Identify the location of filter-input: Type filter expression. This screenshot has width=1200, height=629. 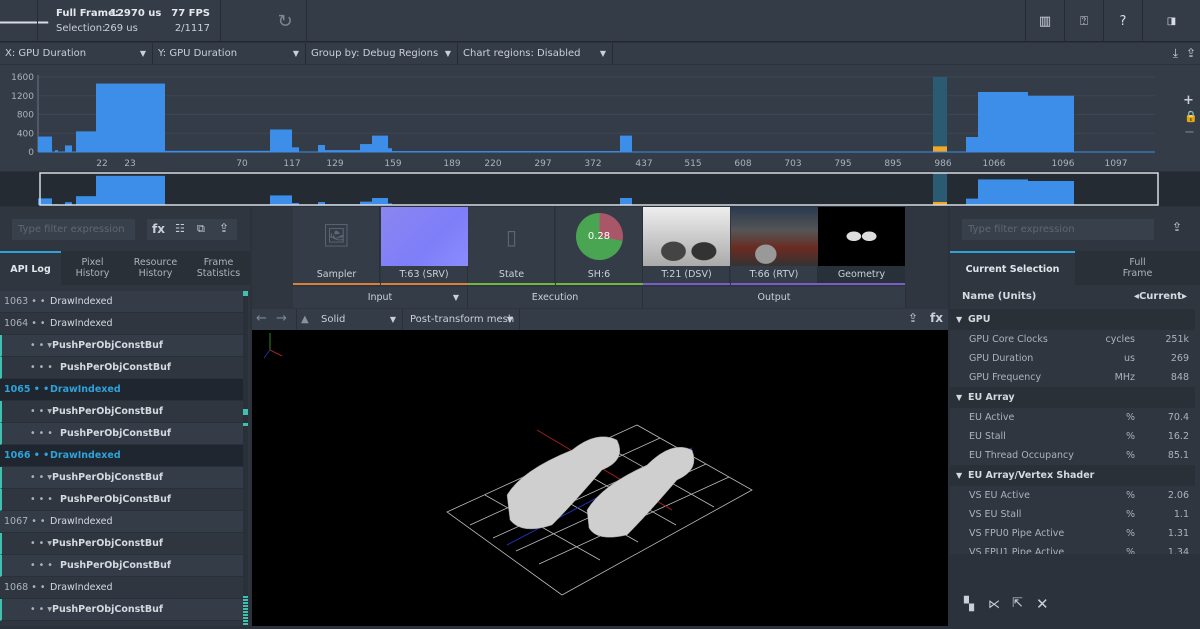
(73, 229).